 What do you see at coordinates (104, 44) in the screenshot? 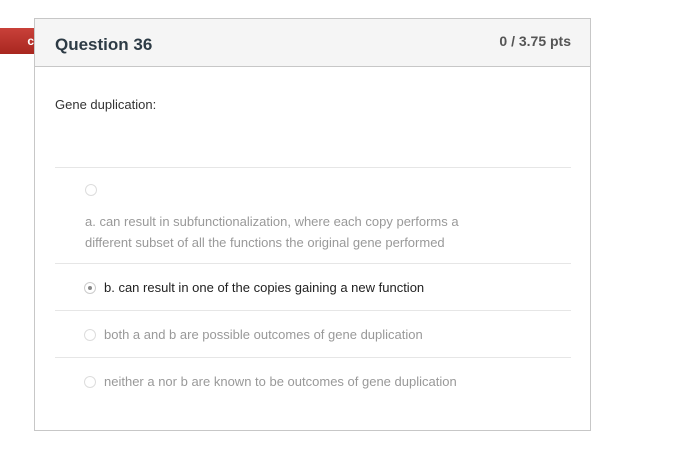
I see `question-title: Question 36` at bounding box center [104, 44].